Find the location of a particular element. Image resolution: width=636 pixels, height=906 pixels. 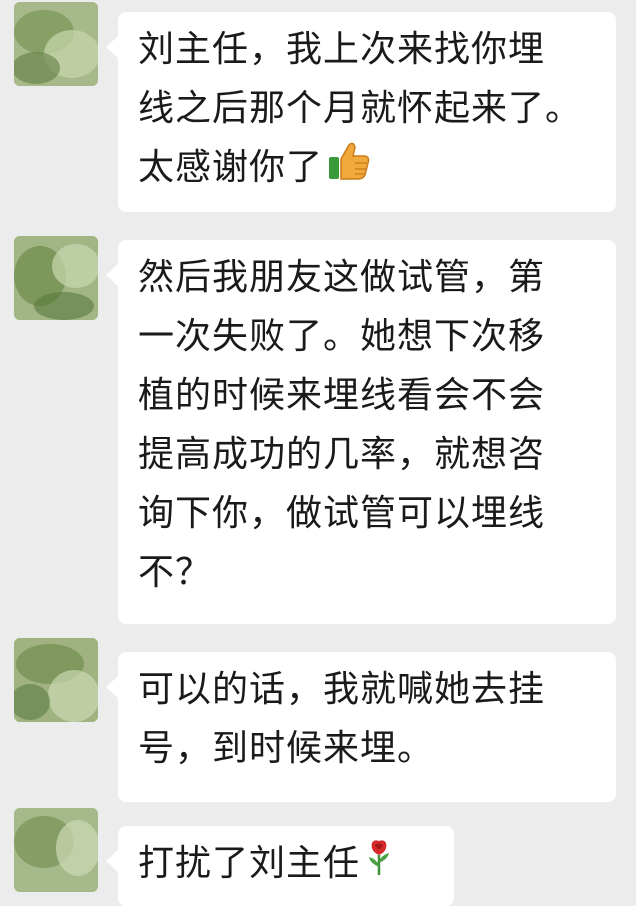

rose-icon is located at coordinates (379, 865).